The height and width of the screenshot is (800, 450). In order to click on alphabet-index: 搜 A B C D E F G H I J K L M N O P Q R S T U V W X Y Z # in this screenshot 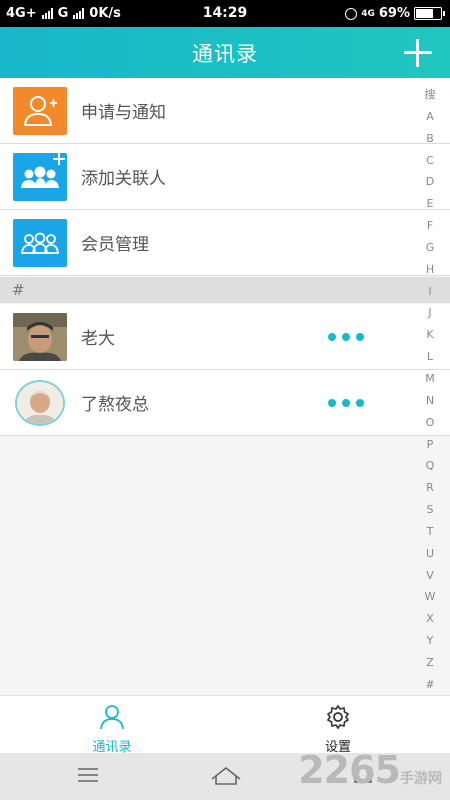, I will do `click(430, 390)`.